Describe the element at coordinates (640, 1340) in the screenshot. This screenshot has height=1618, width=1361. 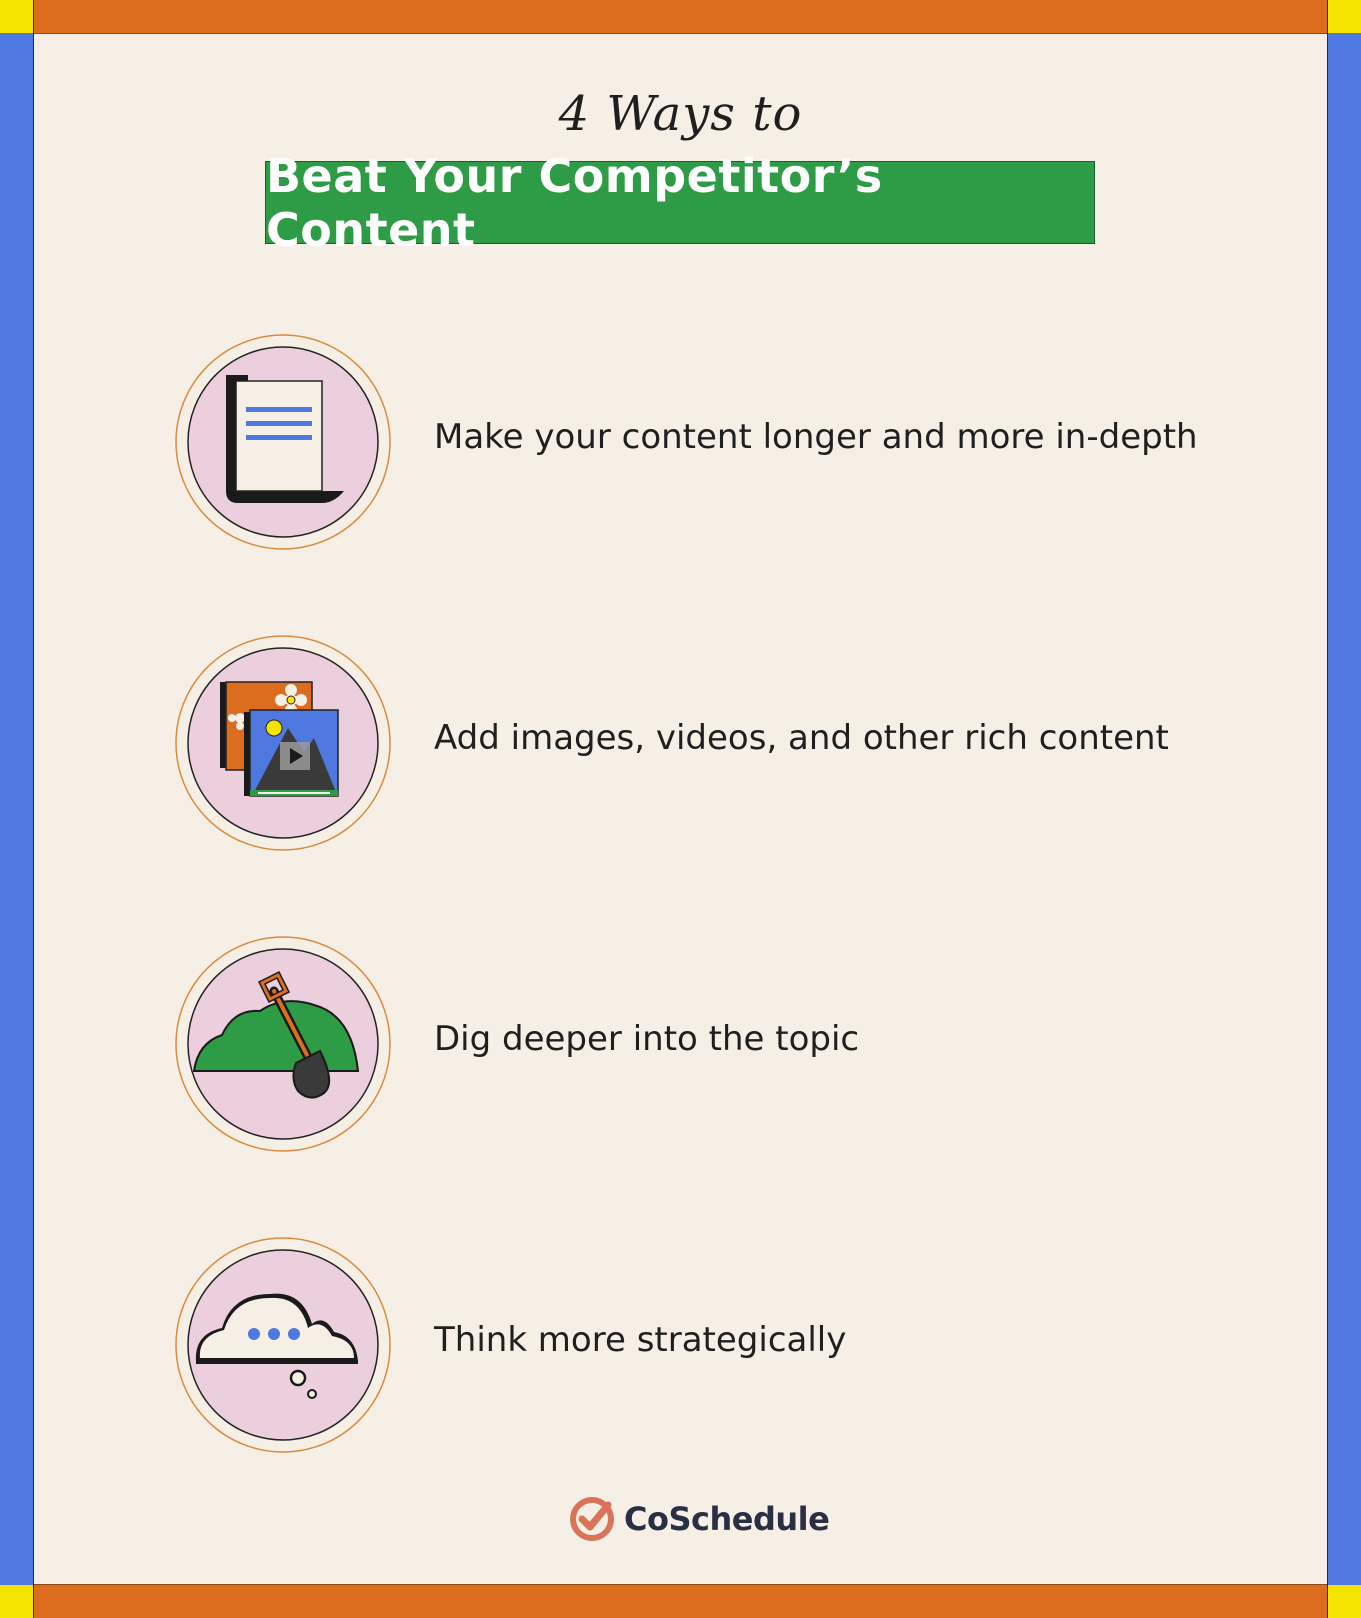
I see `item-text: Think more strategically` at that location.